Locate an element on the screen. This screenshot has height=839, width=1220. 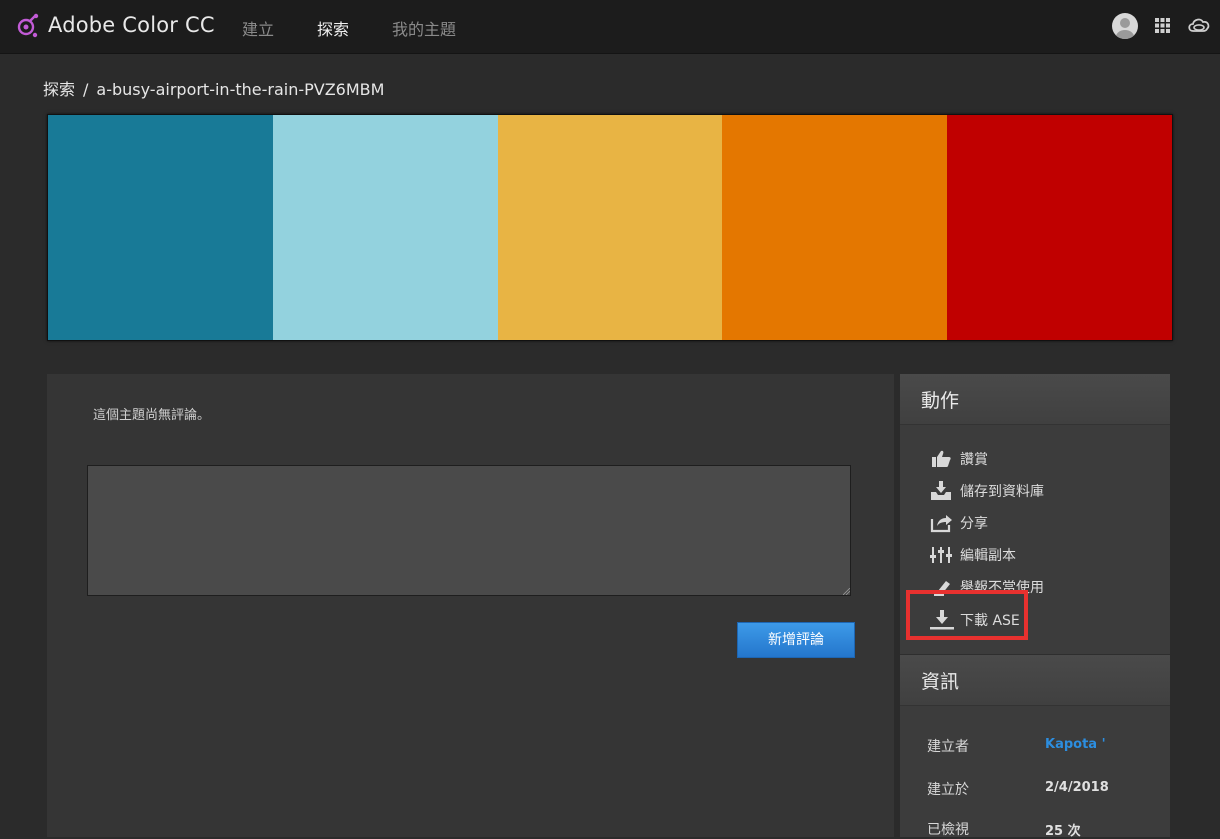
action-appreciate-label: 讚賞 is located at coordinates (974, 460).